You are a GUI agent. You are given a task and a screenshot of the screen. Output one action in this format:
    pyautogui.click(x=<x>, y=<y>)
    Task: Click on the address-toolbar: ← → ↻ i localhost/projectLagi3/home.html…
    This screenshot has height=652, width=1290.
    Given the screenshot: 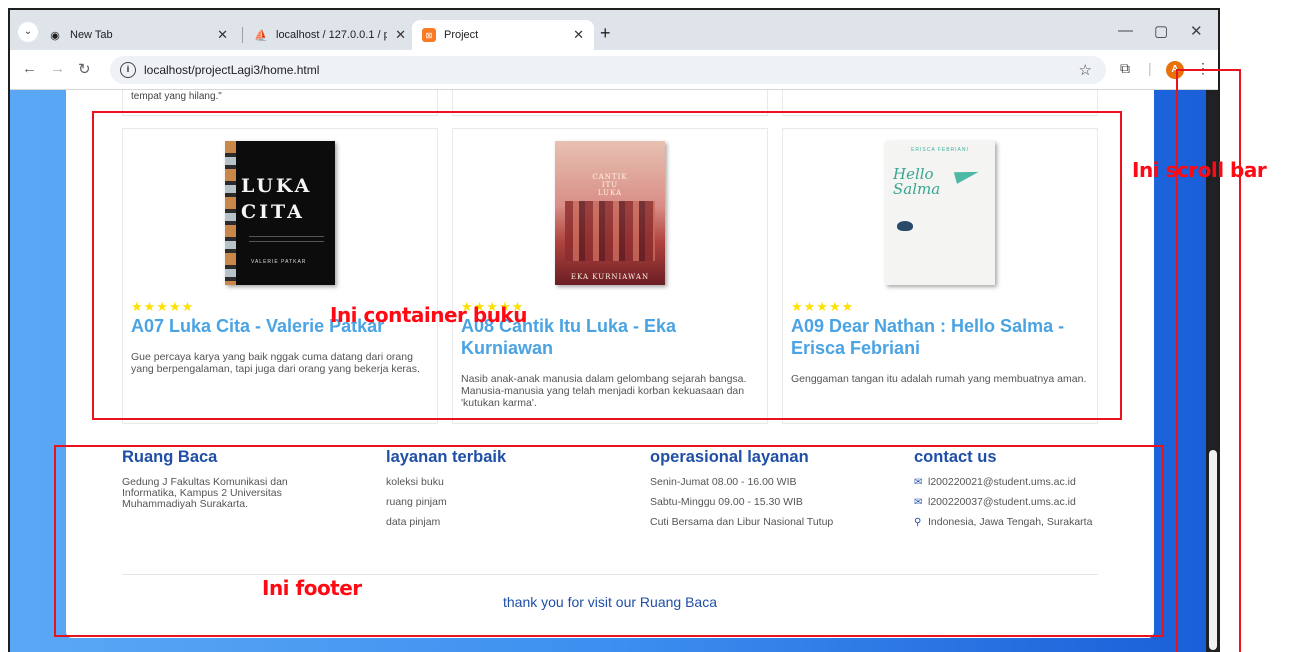 What is the action you would take?
    pyautogui.click(x=614, y=70)
    